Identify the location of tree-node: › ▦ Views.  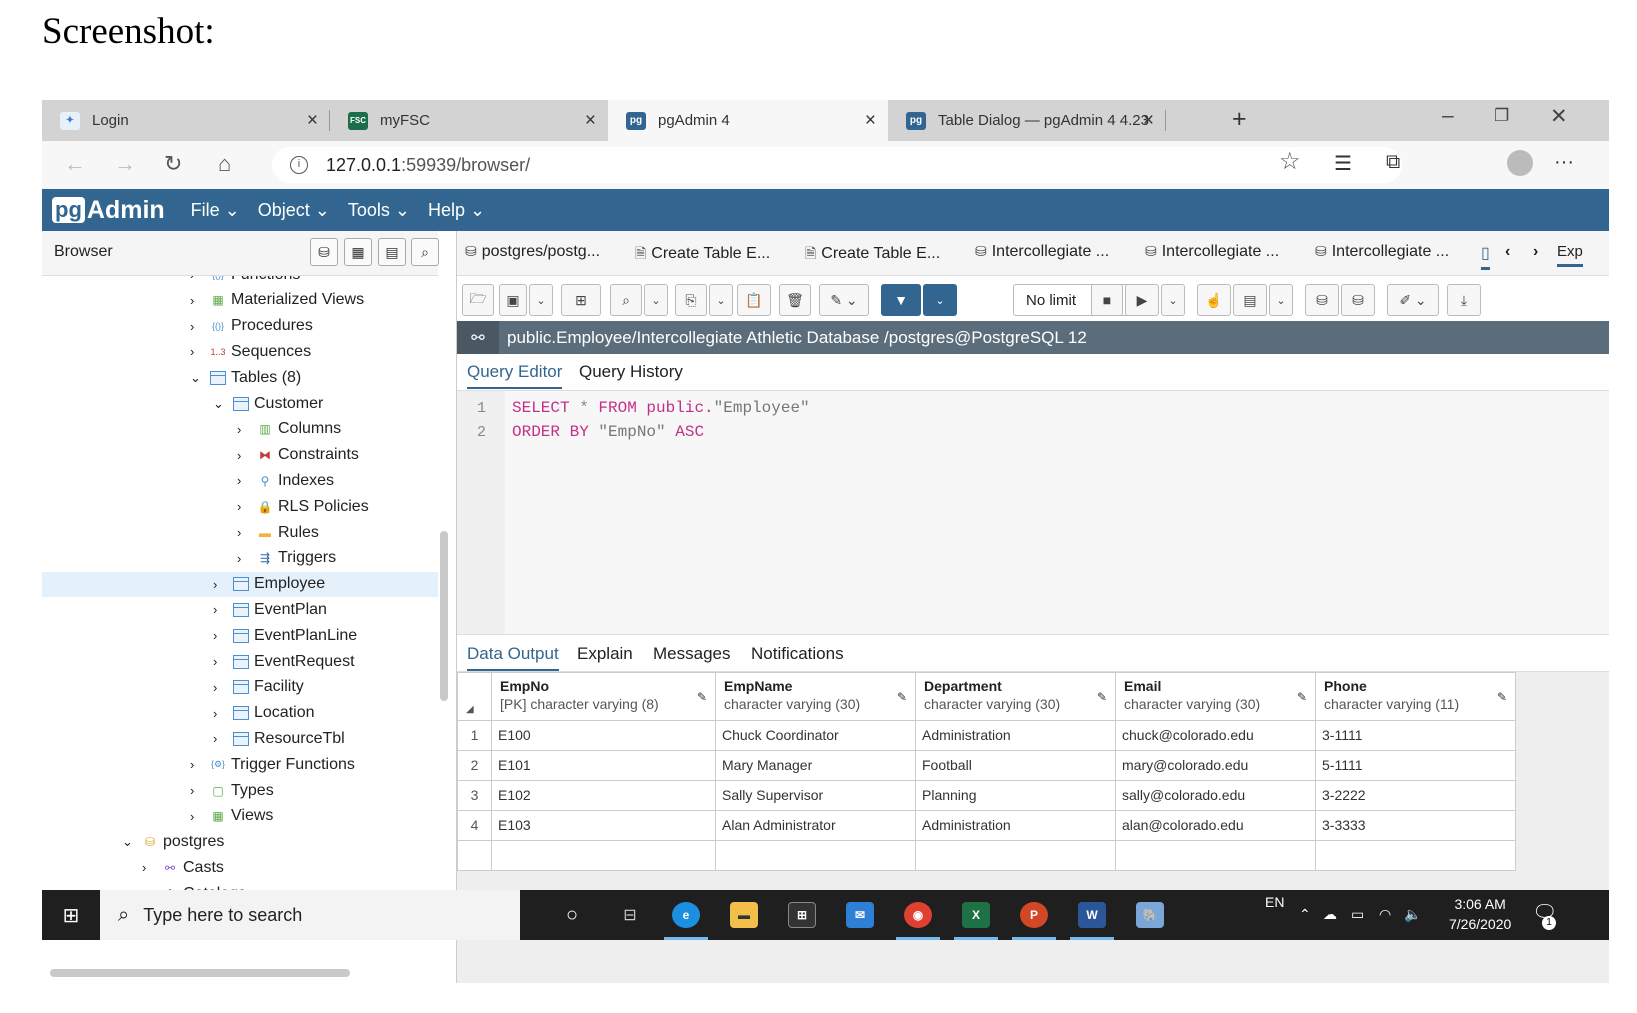
(231, 816).